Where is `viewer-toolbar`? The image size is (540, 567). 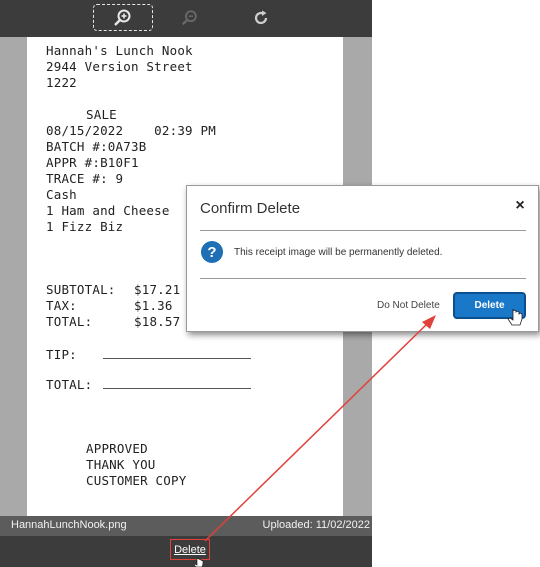 viewer-toolbar is located at coordinates (186, 18).